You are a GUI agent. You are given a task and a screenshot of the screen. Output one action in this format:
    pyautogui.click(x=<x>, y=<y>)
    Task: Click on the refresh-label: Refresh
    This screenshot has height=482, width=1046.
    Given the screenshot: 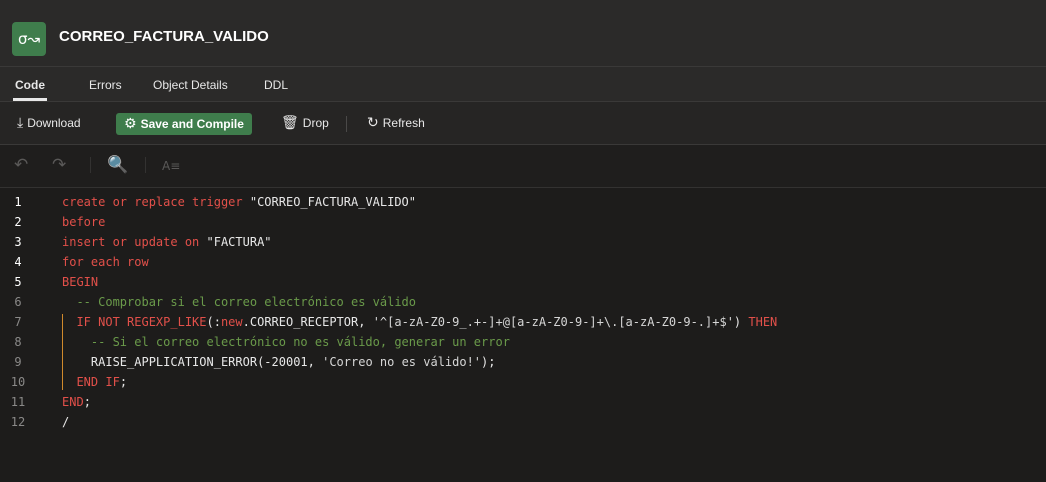 What is the action you would take?
    pyautogui.click(x=403, y=123)
    